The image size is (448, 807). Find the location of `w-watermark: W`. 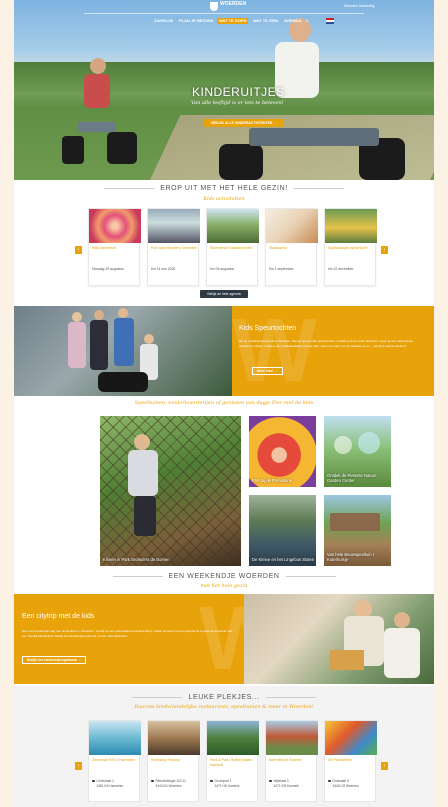

w-watermark: W is located at coordinates (274, 351).